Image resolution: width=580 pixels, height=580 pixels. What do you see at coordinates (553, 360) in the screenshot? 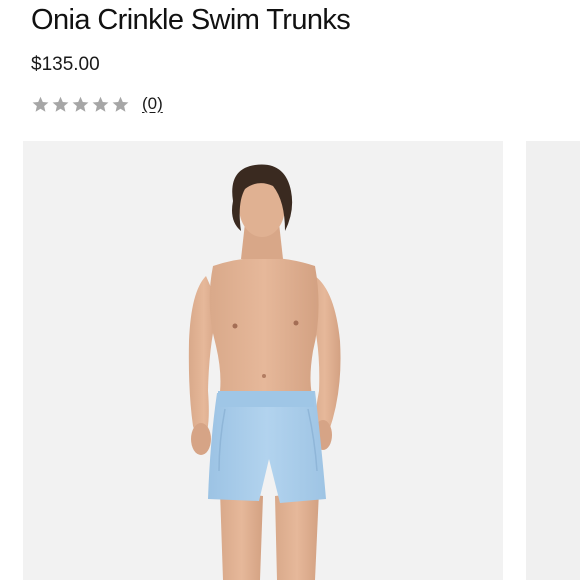
I see `product-image-next` at bounding box center [553, 360].